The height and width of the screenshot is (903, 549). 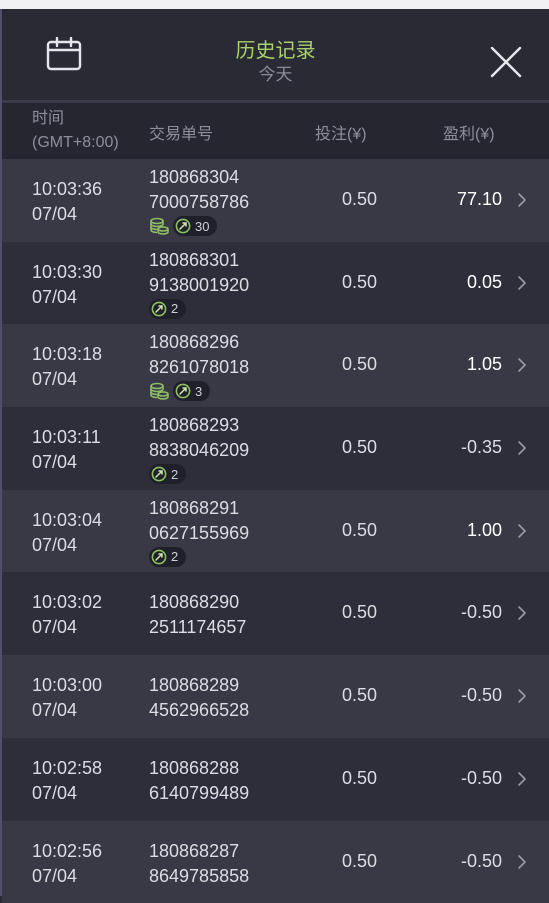 What do you see at coordinates (67, 272) in the screenshot?
I see `row-time-value: 10:03:30` at bounding box center [67, 272].